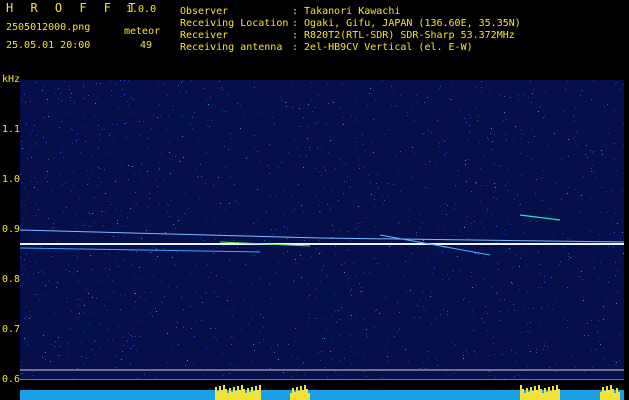 The height and width of the screenshot is (400, 629). Describe the element at coordinates (140, 250) in the screenshot. I see `meteor-trace` at that location.